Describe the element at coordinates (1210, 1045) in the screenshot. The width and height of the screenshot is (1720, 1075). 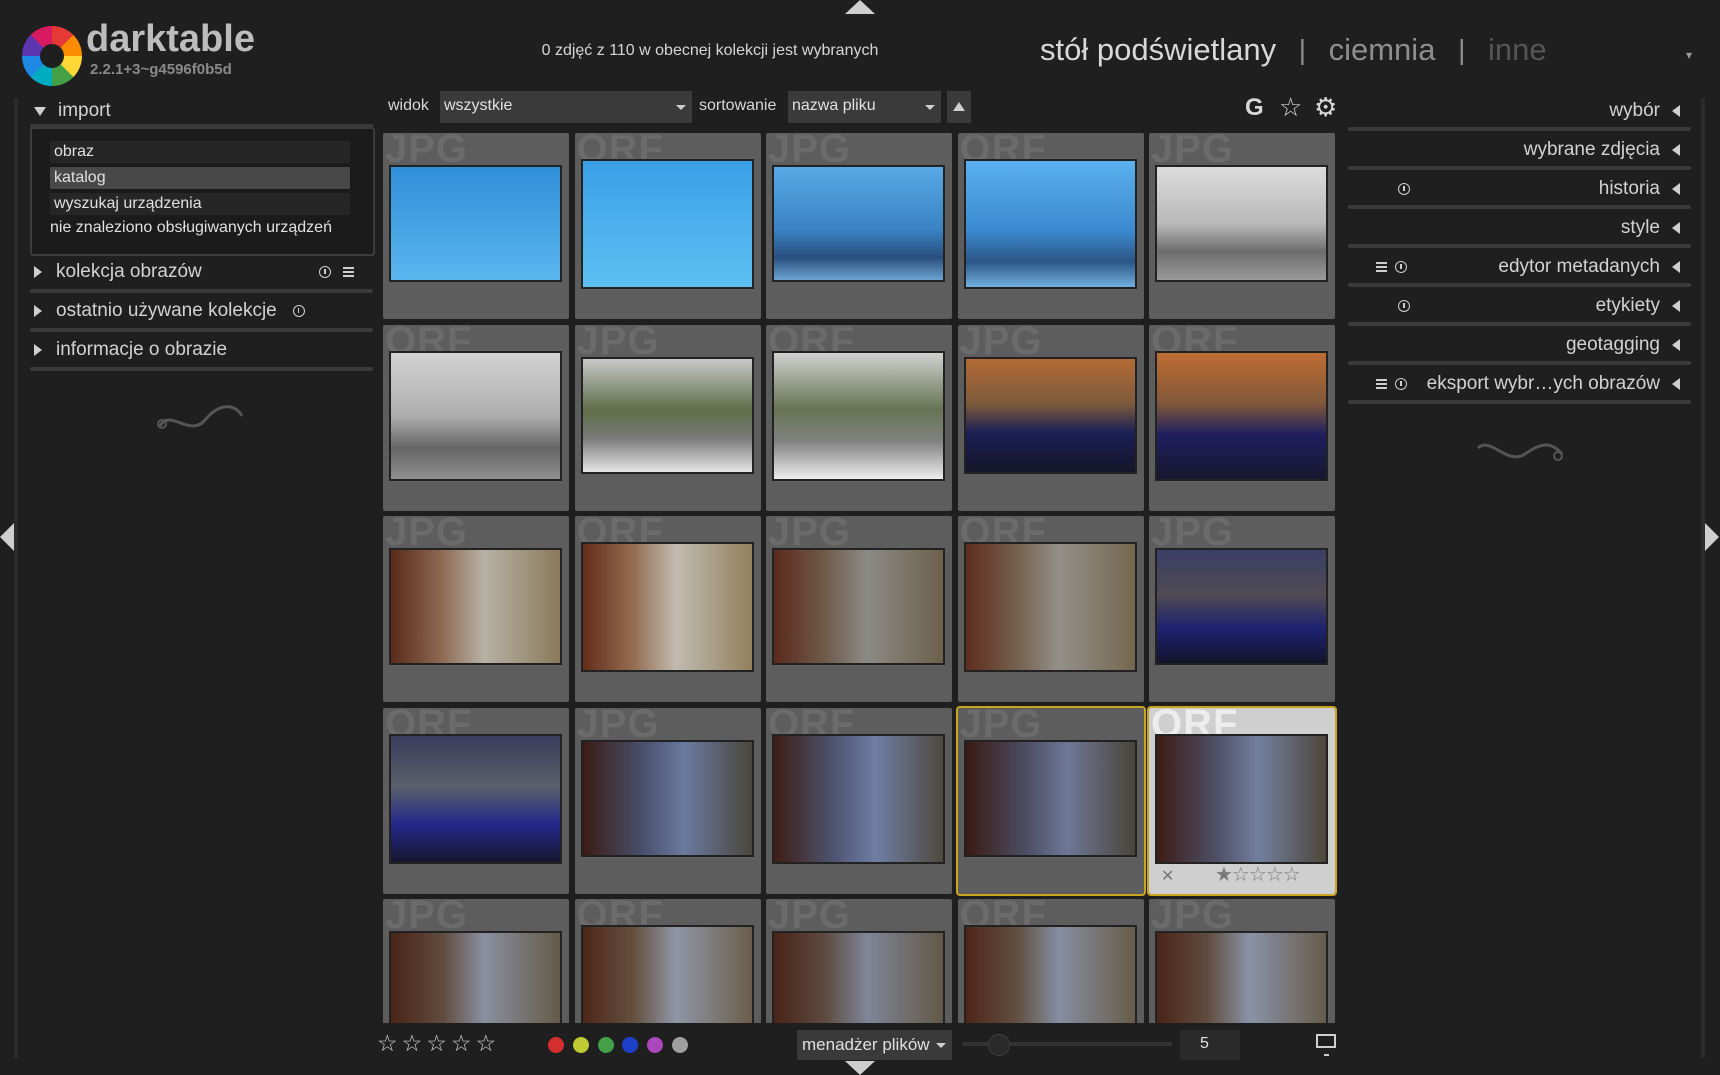
I see `zoom-entry: 5` at that location.